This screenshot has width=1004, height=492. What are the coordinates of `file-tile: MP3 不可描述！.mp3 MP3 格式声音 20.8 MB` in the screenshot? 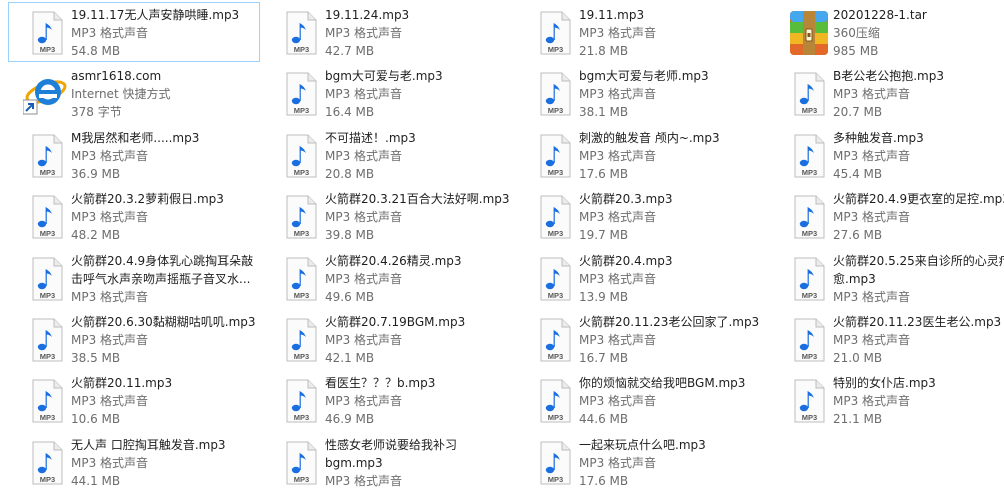 It's located at (388, 155).